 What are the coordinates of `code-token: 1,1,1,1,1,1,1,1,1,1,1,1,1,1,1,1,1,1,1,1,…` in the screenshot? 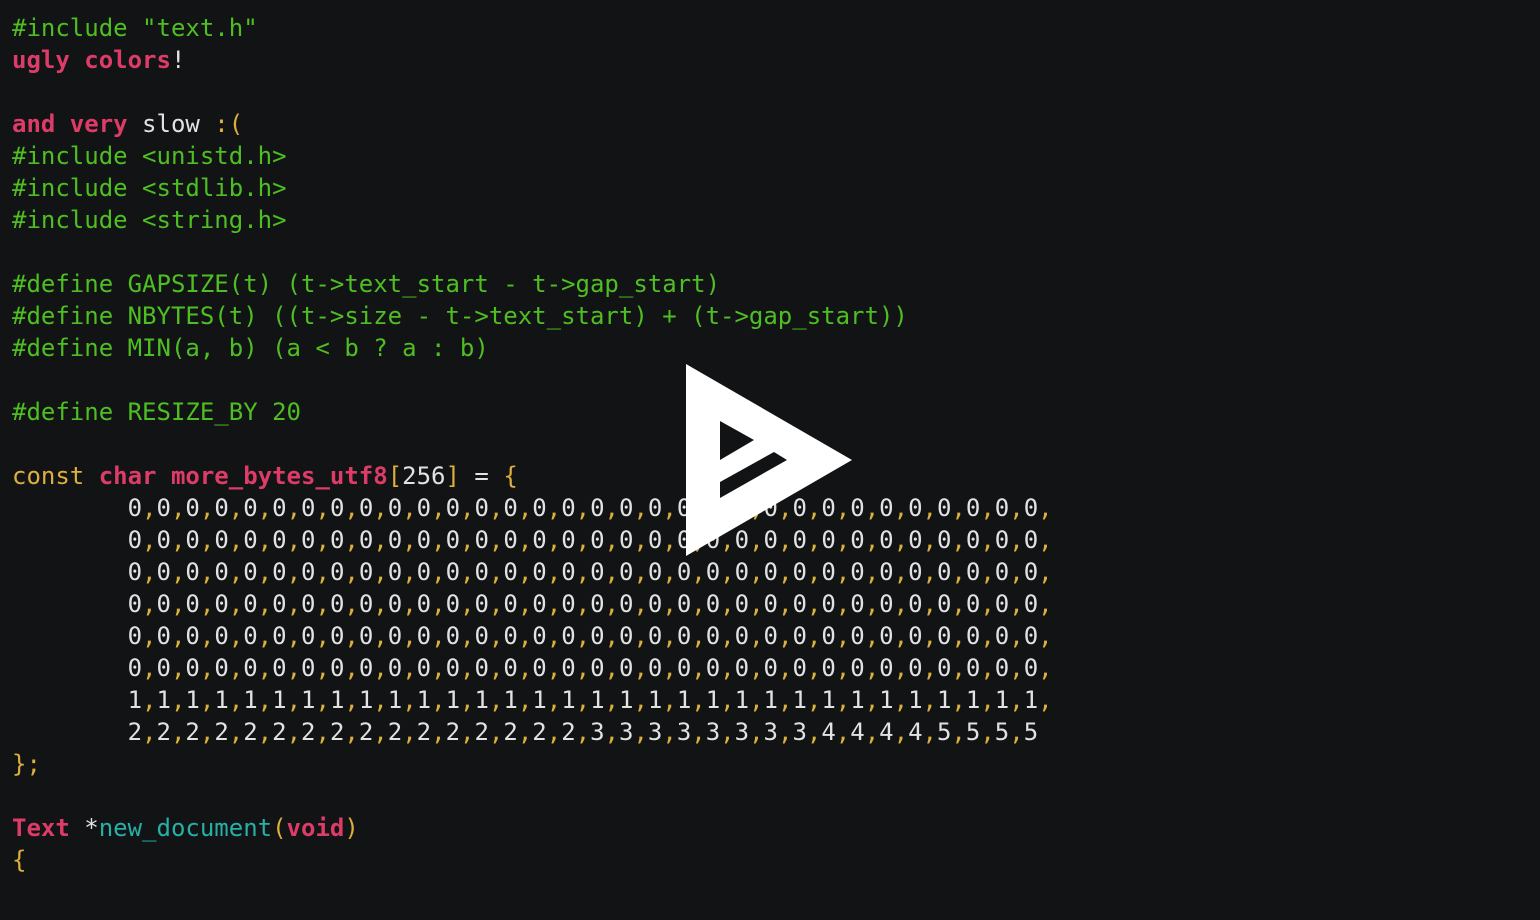 It's located at (590, 700).